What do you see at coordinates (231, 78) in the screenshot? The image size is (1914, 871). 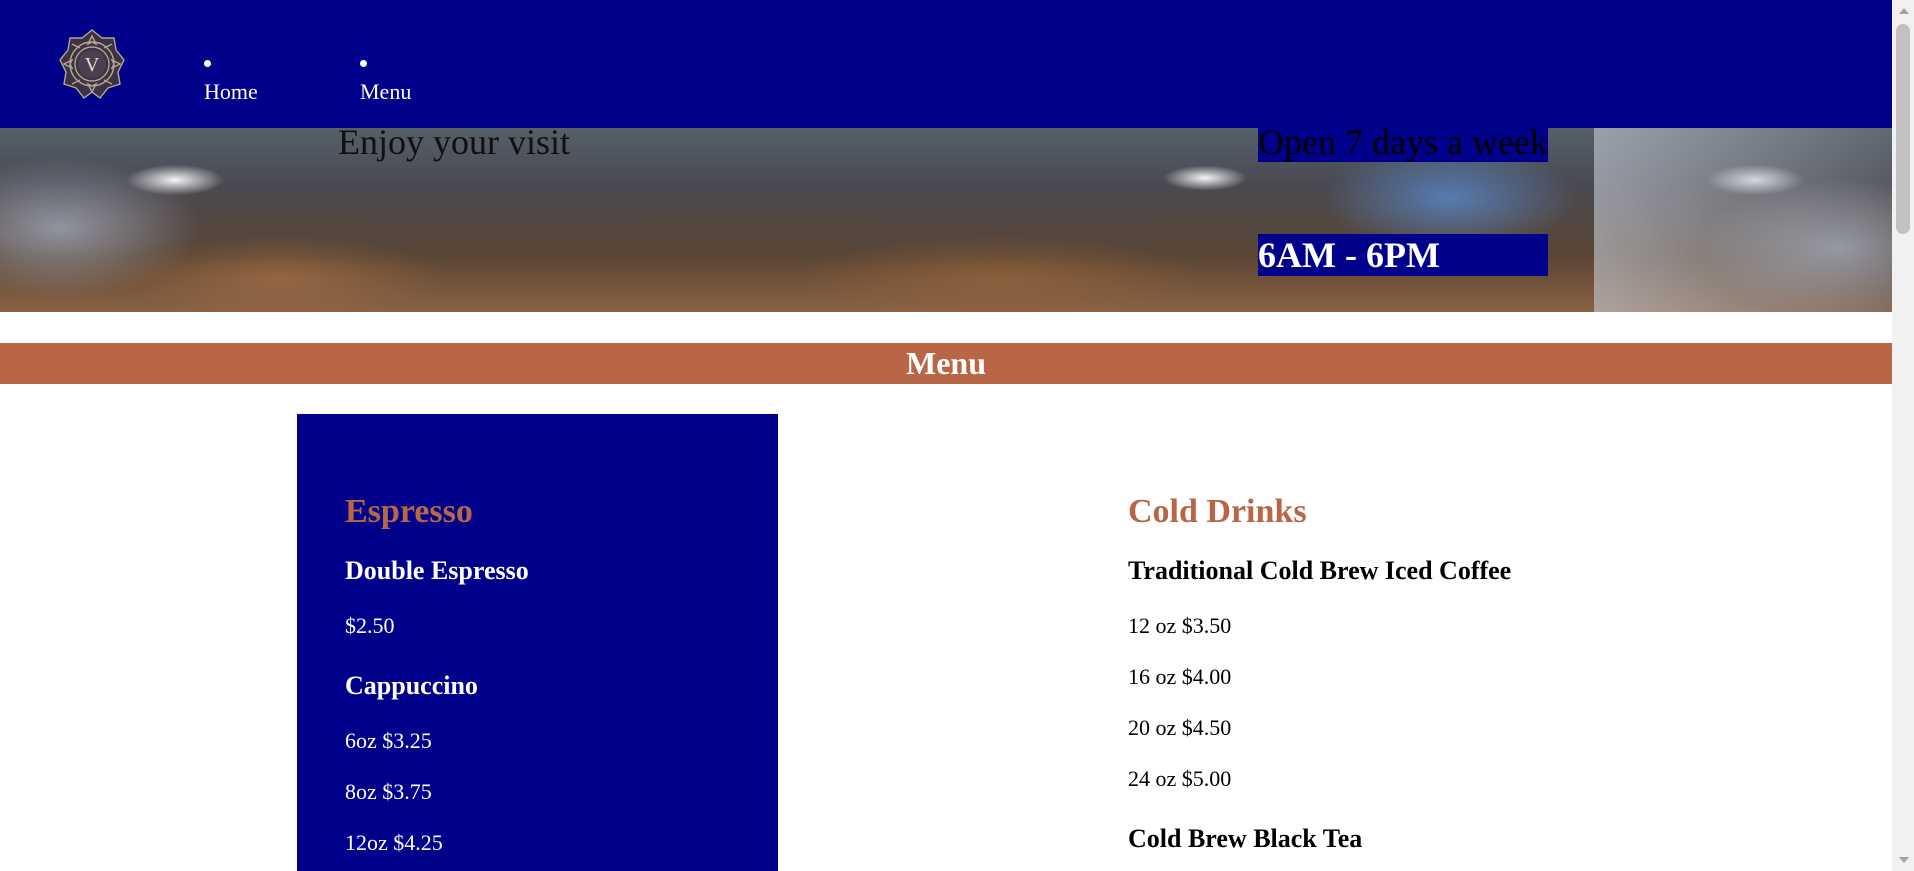 I see `nav-item-home: Home` at bounding box center [231, 78].